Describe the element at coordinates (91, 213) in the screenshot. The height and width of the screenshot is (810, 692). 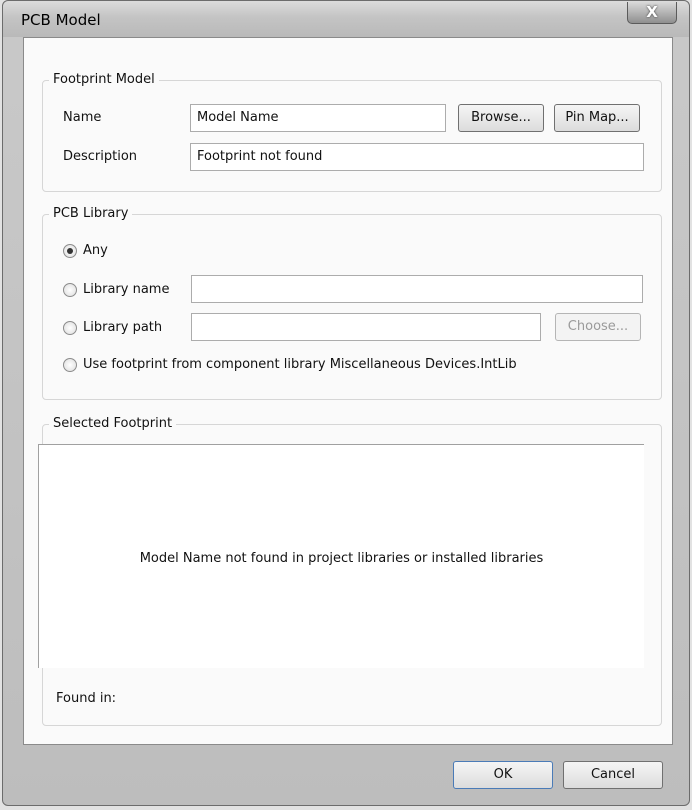
I see `pcb-library-legend: PCB Library` at that location.